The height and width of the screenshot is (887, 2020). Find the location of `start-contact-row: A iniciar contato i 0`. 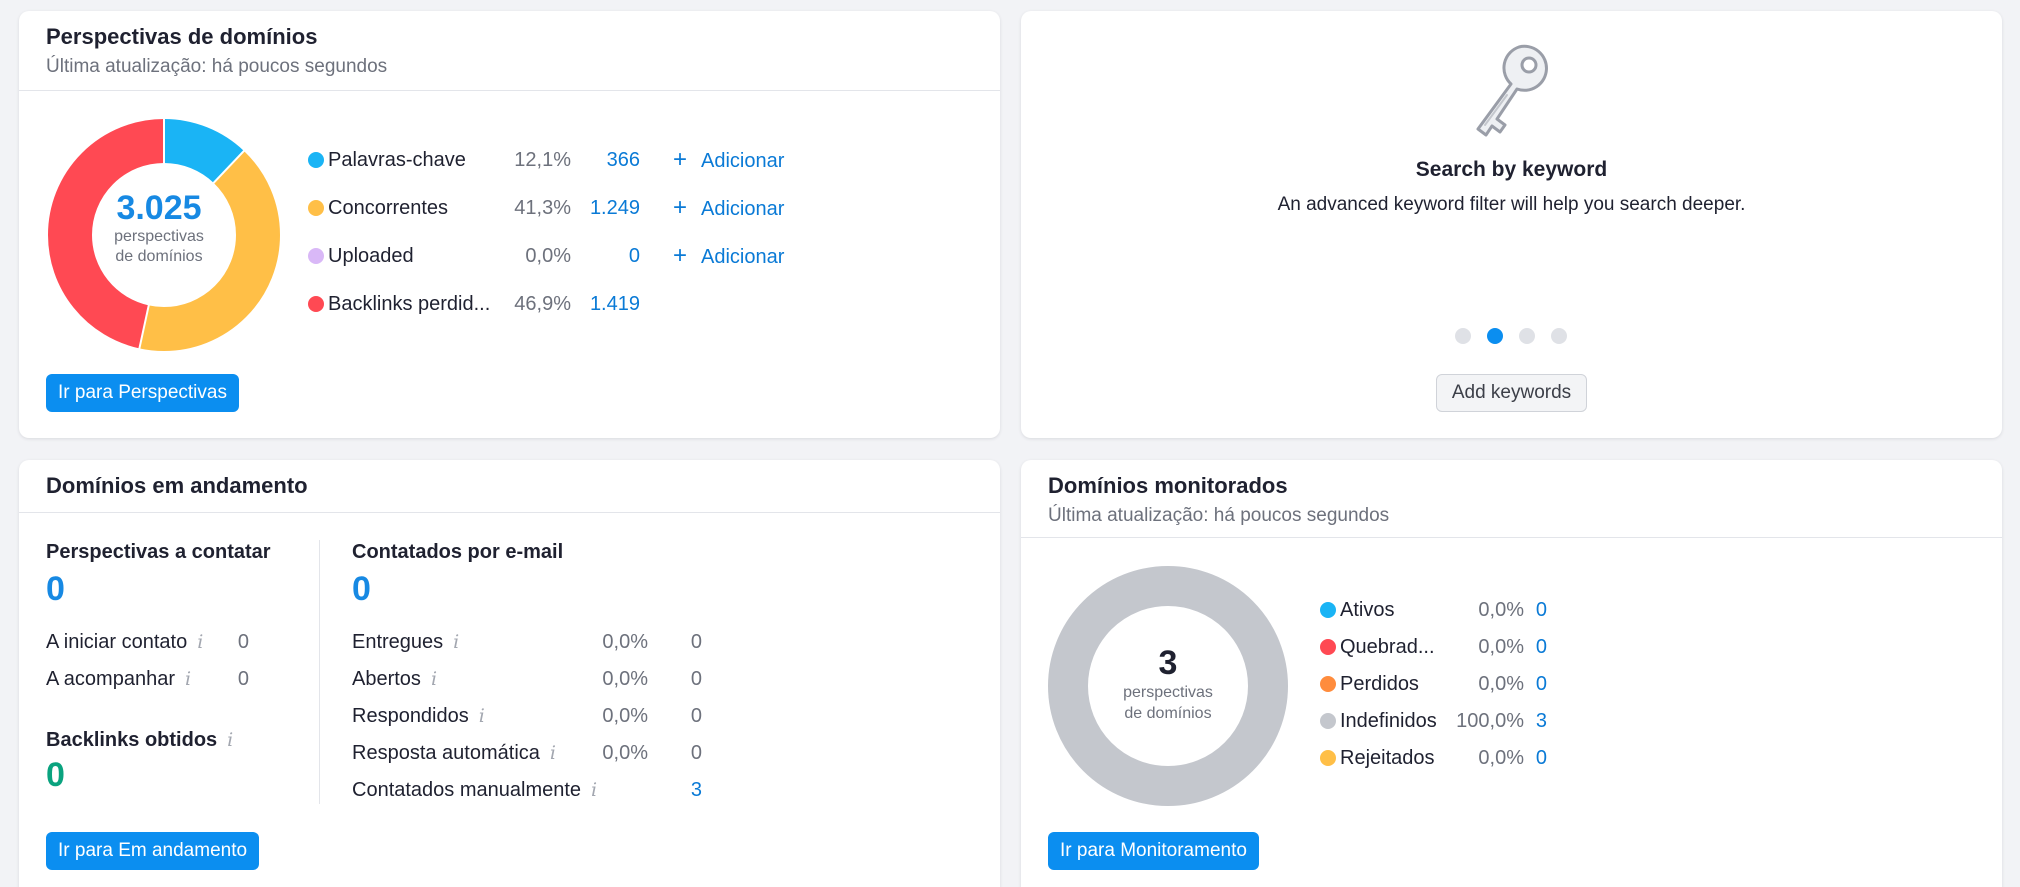

start-contact-row: A iniciar contato i 0 is located at coordinates (156, 642).